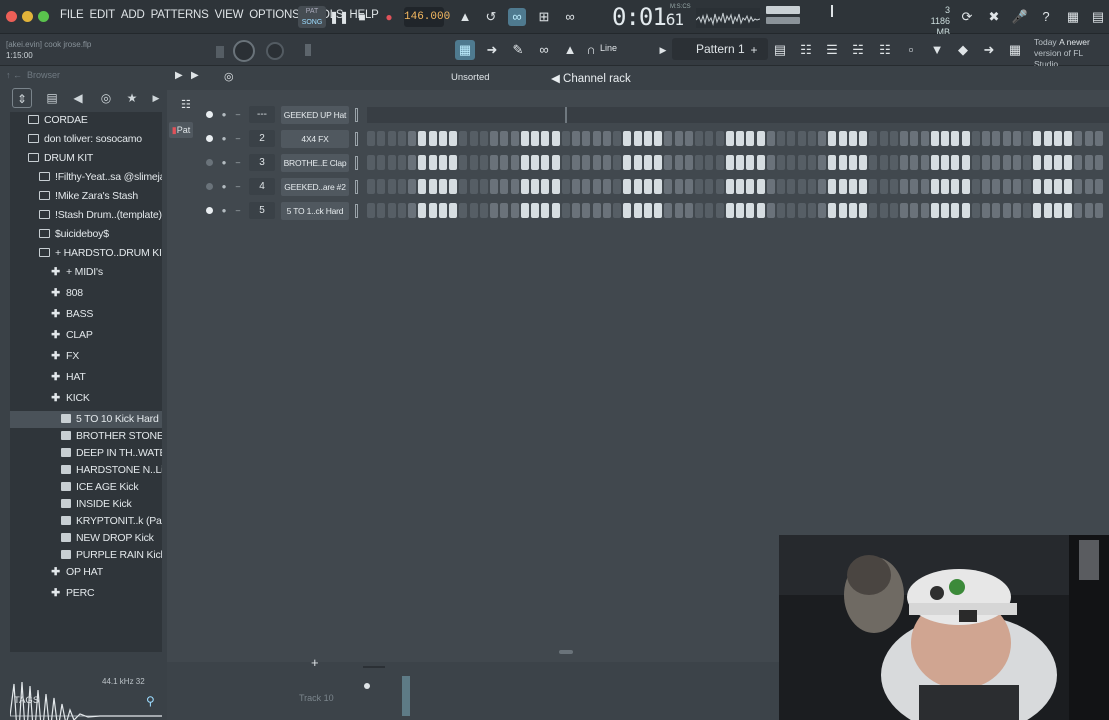  Describe the element at coordinates (517, 17) in the screenshot. I see `countdown-icon: ∞` at that location.